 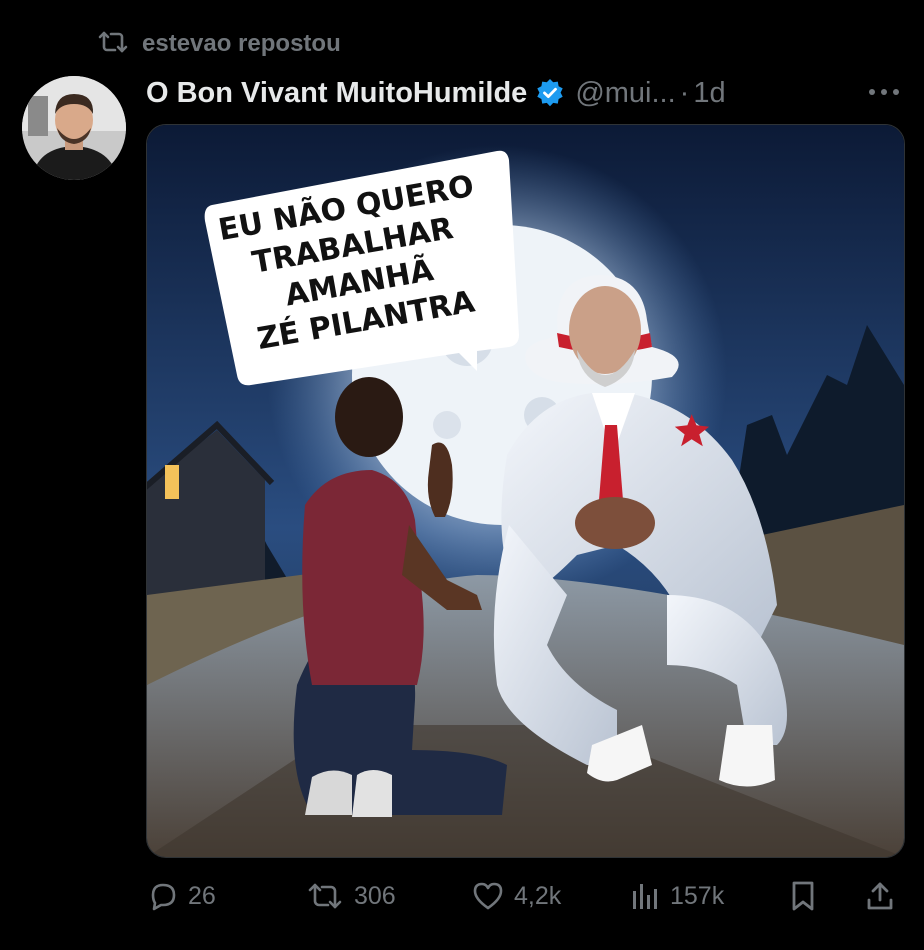 What do you see at coordinates (241, 43) in the screenshot?
I see `repost-label: estevao repostou` at bounding box center [241, 43].